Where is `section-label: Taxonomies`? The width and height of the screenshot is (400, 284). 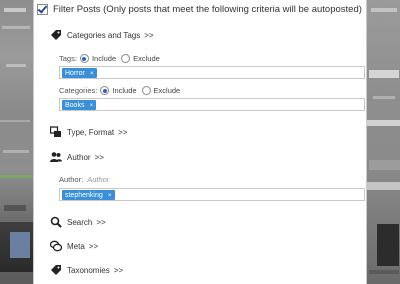
section-label: Taxonomies is located at coordinates (88, 270).